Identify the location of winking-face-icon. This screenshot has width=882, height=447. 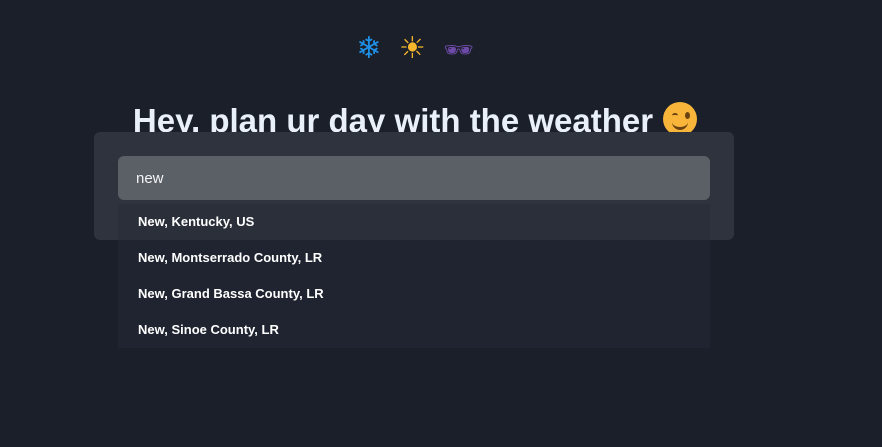
(680, 119).